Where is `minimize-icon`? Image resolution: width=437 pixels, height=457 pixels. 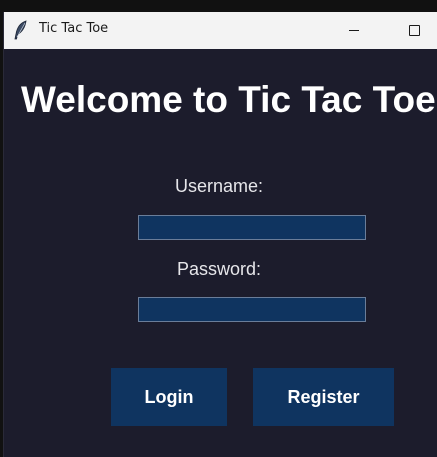 minimize-icon is located at coordinates (354, 30).